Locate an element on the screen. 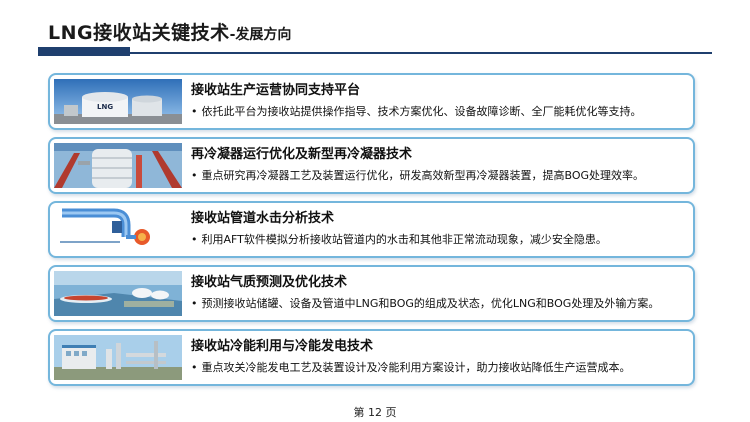 The image size is (750, 422). title-divider is located at coordinates (421, 53).